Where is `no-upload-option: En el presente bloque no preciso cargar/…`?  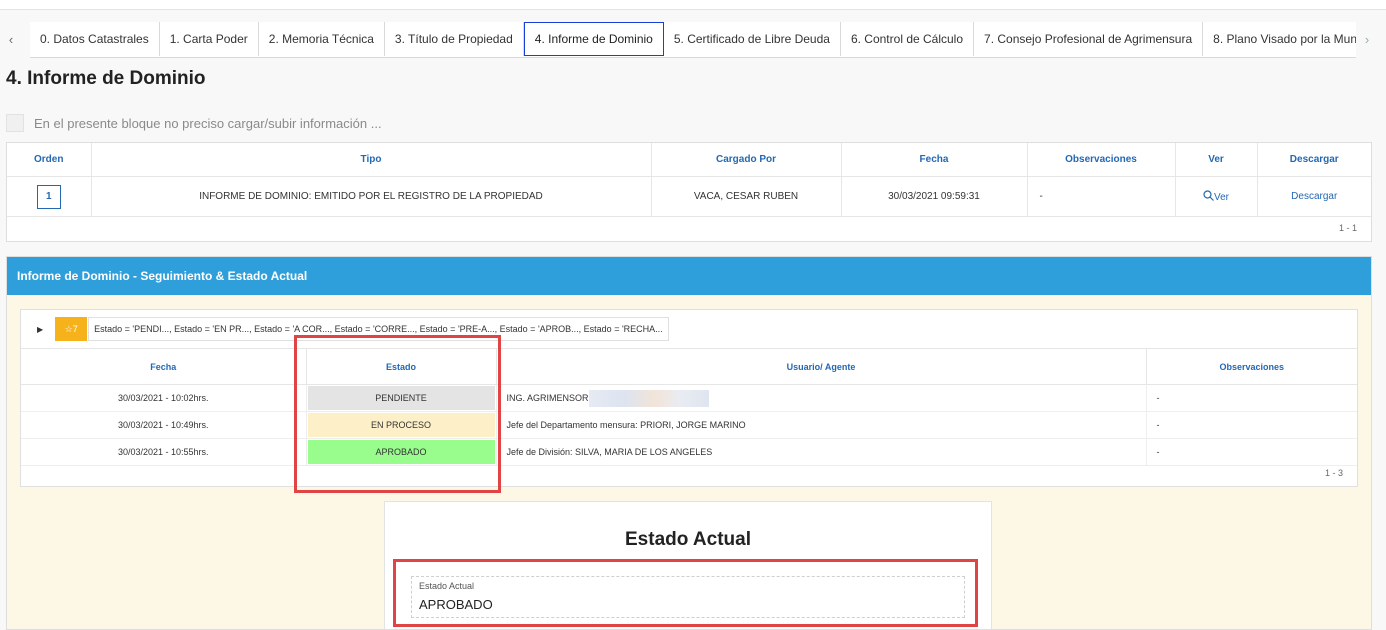 no-upload-option: En el presente bloque no preciso cargar/… is located at coordinates (194, 123).